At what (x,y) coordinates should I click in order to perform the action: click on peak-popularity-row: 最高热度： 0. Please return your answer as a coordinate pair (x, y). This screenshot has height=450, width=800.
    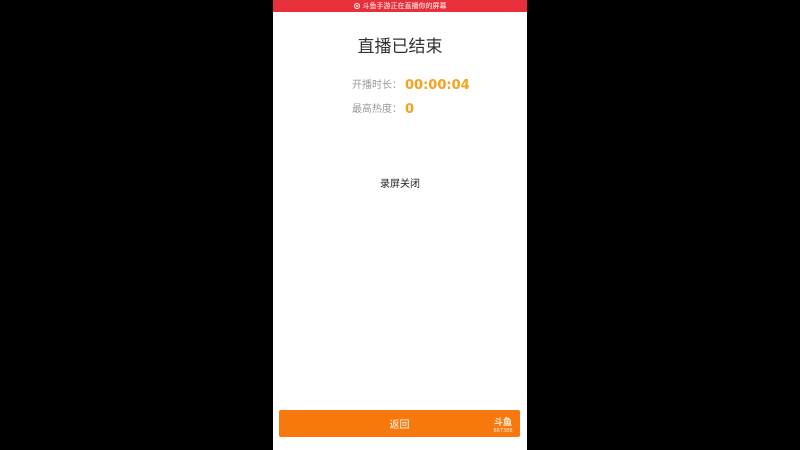
    Looking at the image, I should click on (383, 110).